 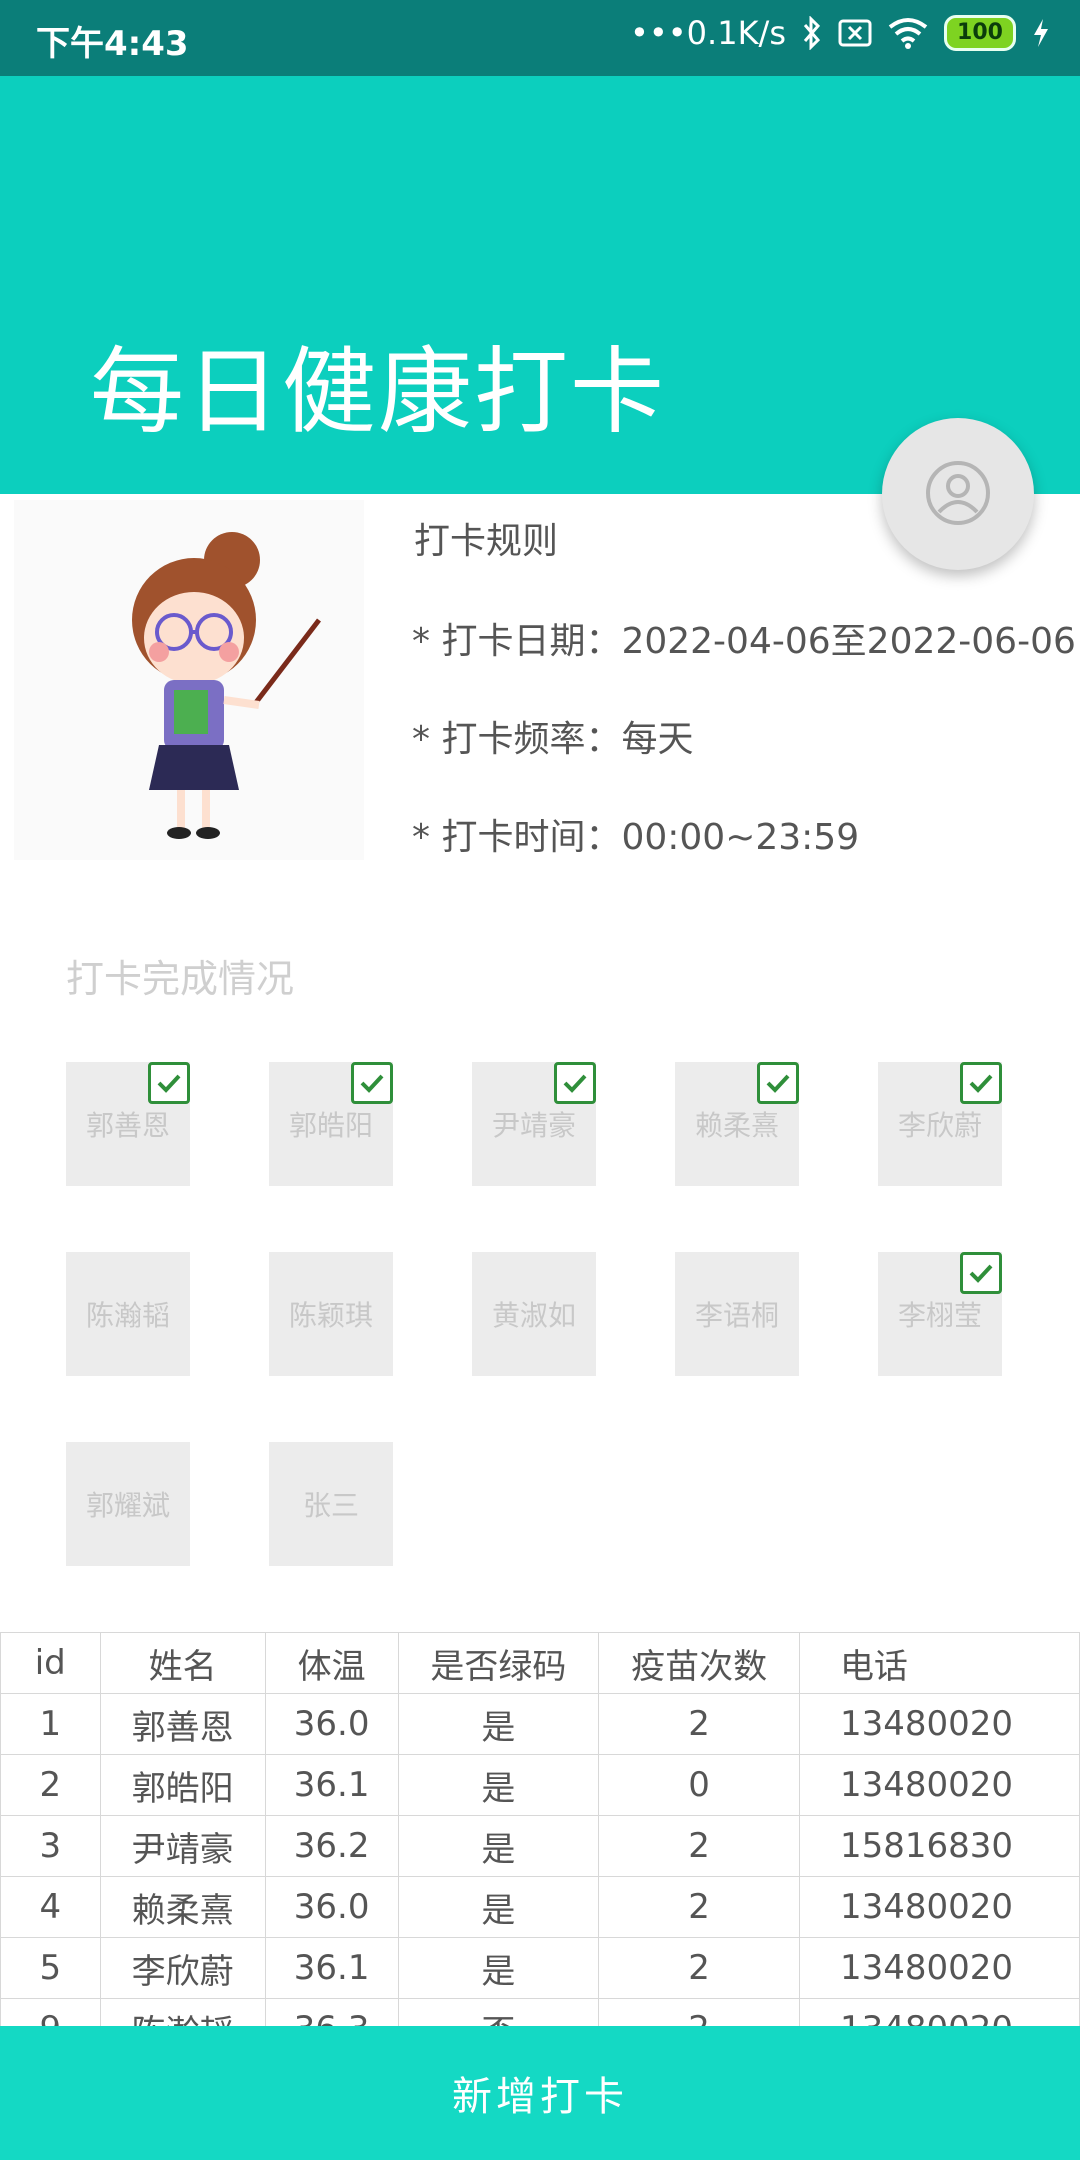 What do you see at coordinates (180, 979) in the screenshot?
I see `completion-title: 打卡完成情况` at bounding box center [180, 979].